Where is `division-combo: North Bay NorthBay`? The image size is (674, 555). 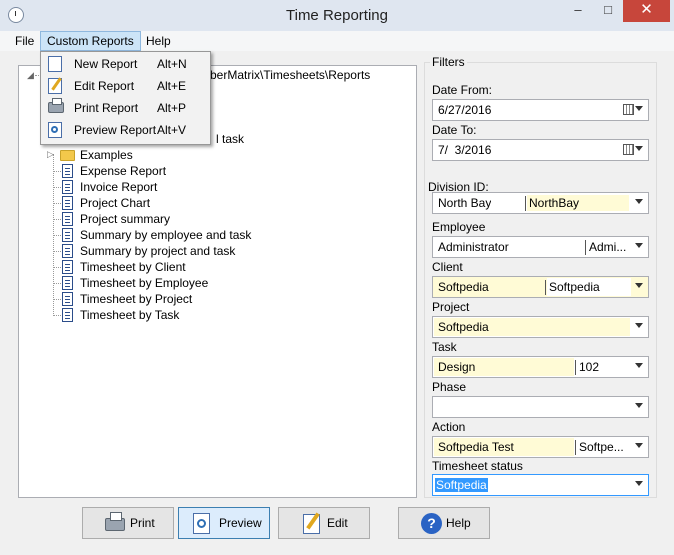 division-combo: North Bay NorthBay is located at coordinates (540, 203).